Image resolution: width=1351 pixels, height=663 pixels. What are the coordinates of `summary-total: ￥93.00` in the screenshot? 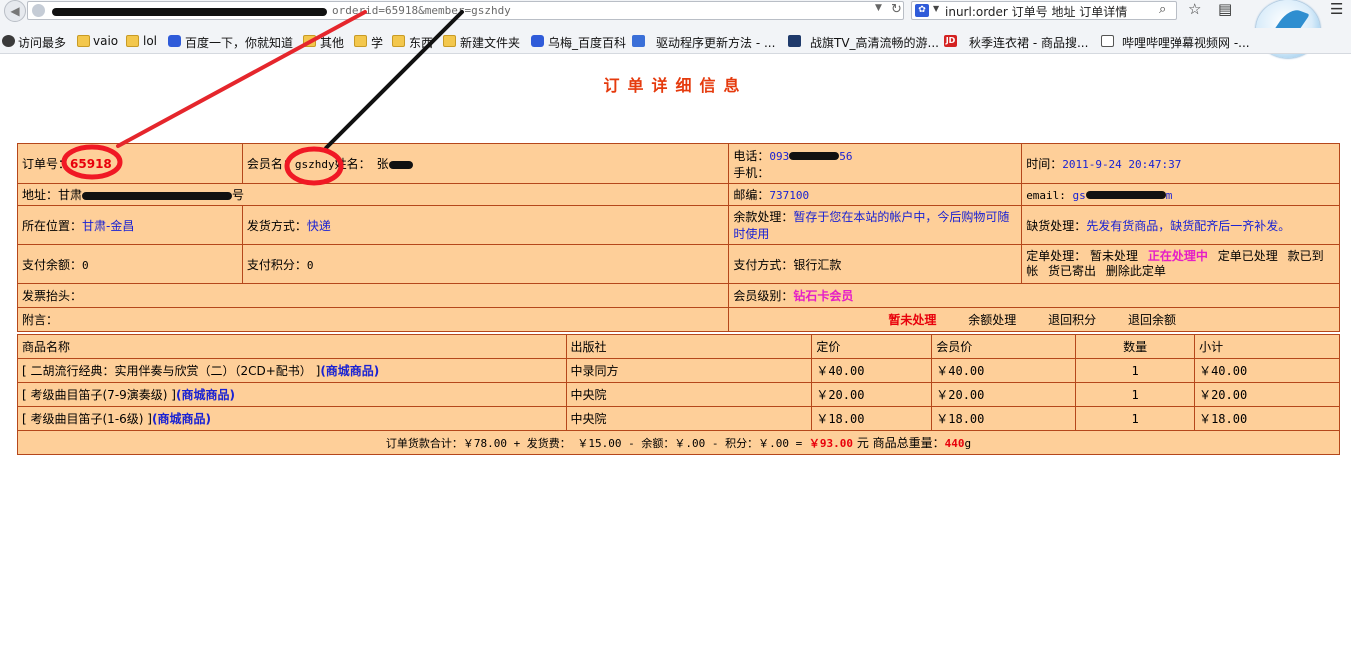 It's located at (831, 443).